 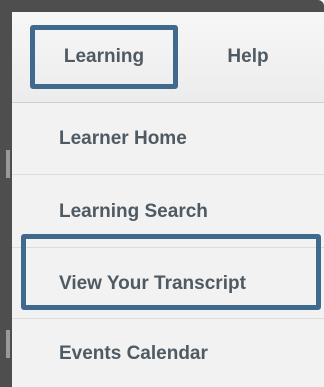 I want to click on menu-item-label: Learning Search, so click(x=133, y=211).